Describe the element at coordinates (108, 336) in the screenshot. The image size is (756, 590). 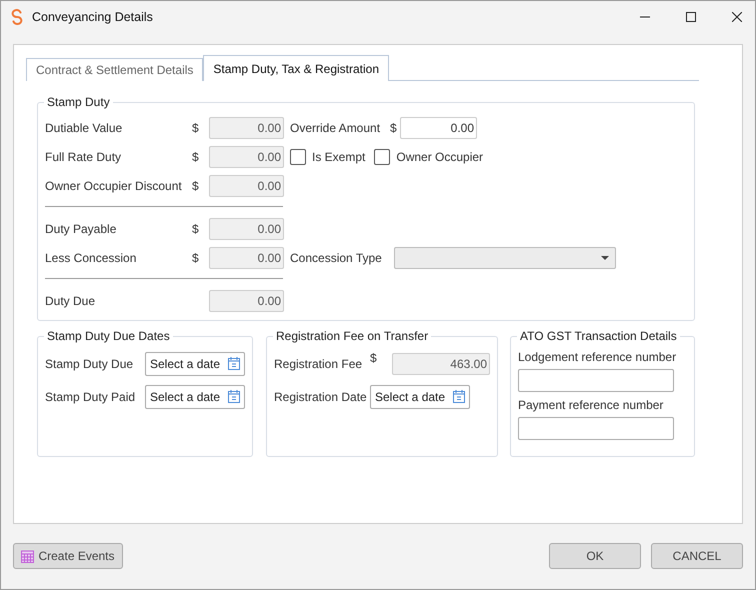
I see `group-title: Stamp Duty Due Dates` at that location.